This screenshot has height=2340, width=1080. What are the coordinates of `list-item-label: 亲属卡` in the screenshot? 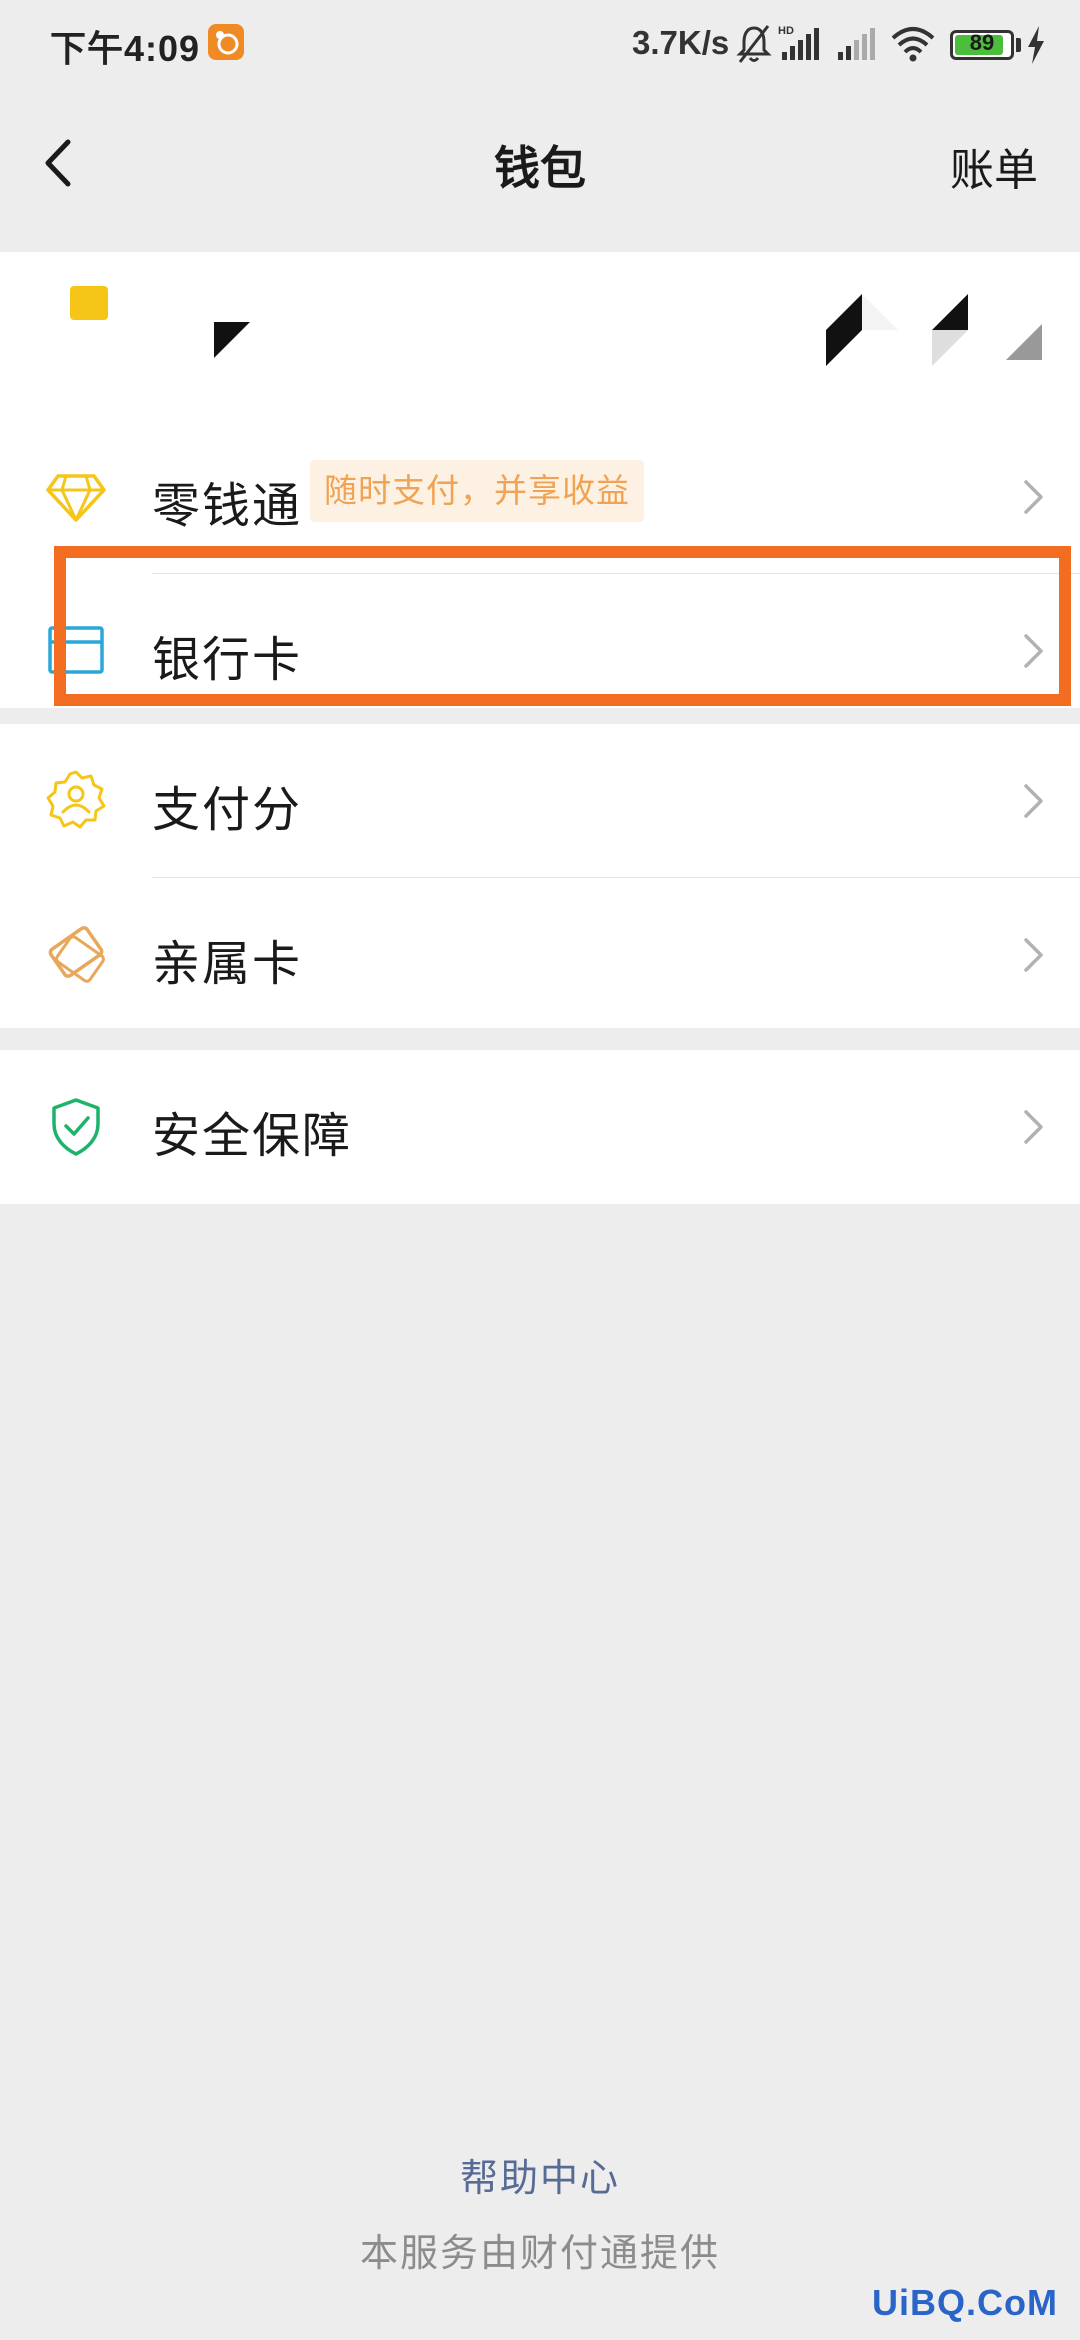 It's located at (227, 964).